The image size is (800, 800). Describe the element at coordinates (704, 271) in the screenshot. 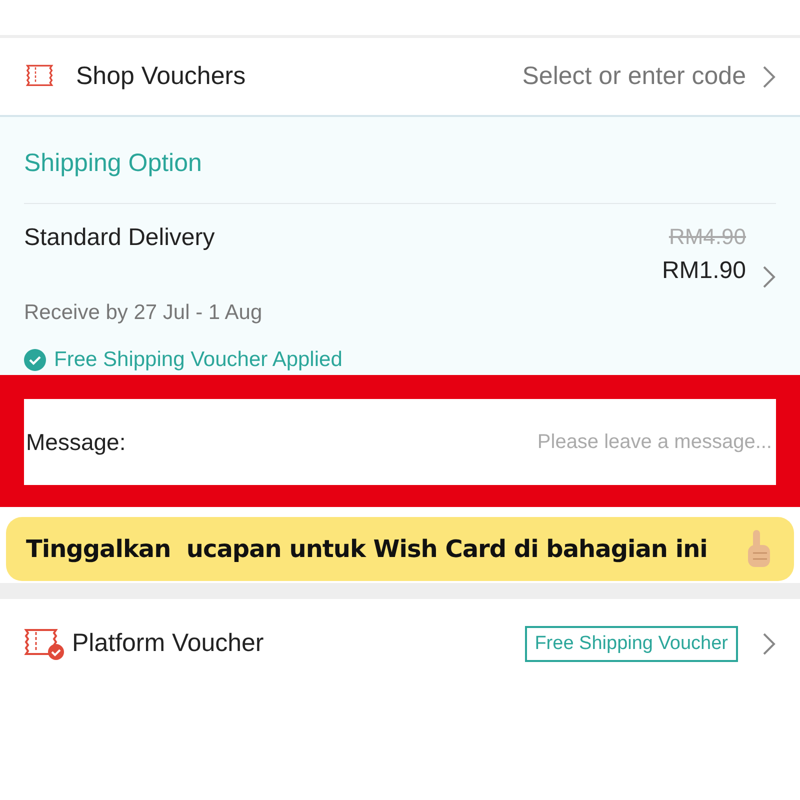

I see `delivery-price: RM1.90` at that location.